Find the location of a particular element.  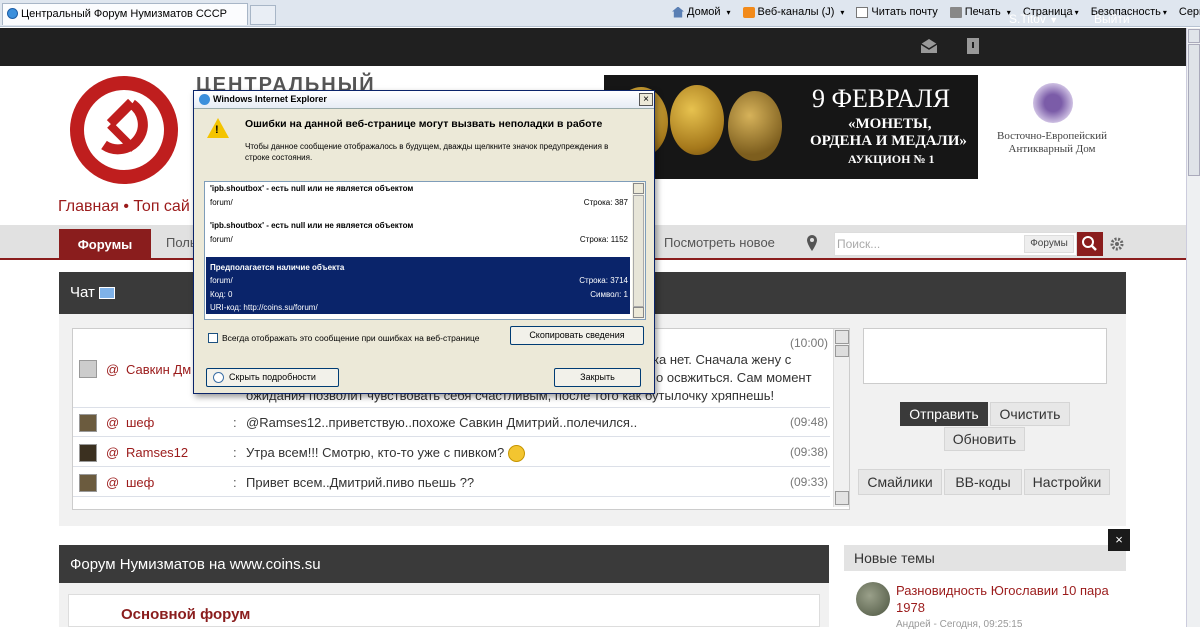

chat-popout-icon is located at coordinates (107, 293).